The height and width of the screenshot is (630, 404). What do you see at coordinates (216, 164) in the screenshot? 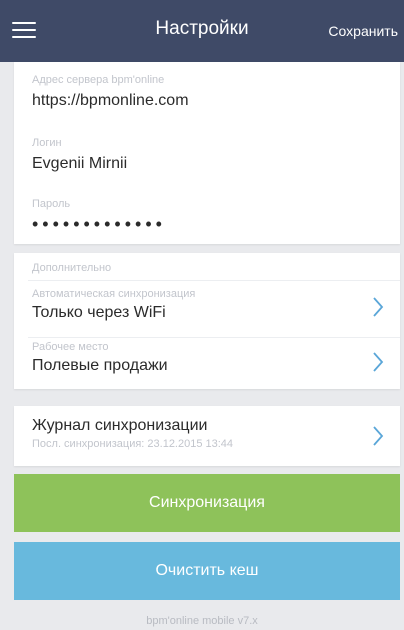
I see `login-value: Evgenii Mirnii` at bounding box center [216, 164].